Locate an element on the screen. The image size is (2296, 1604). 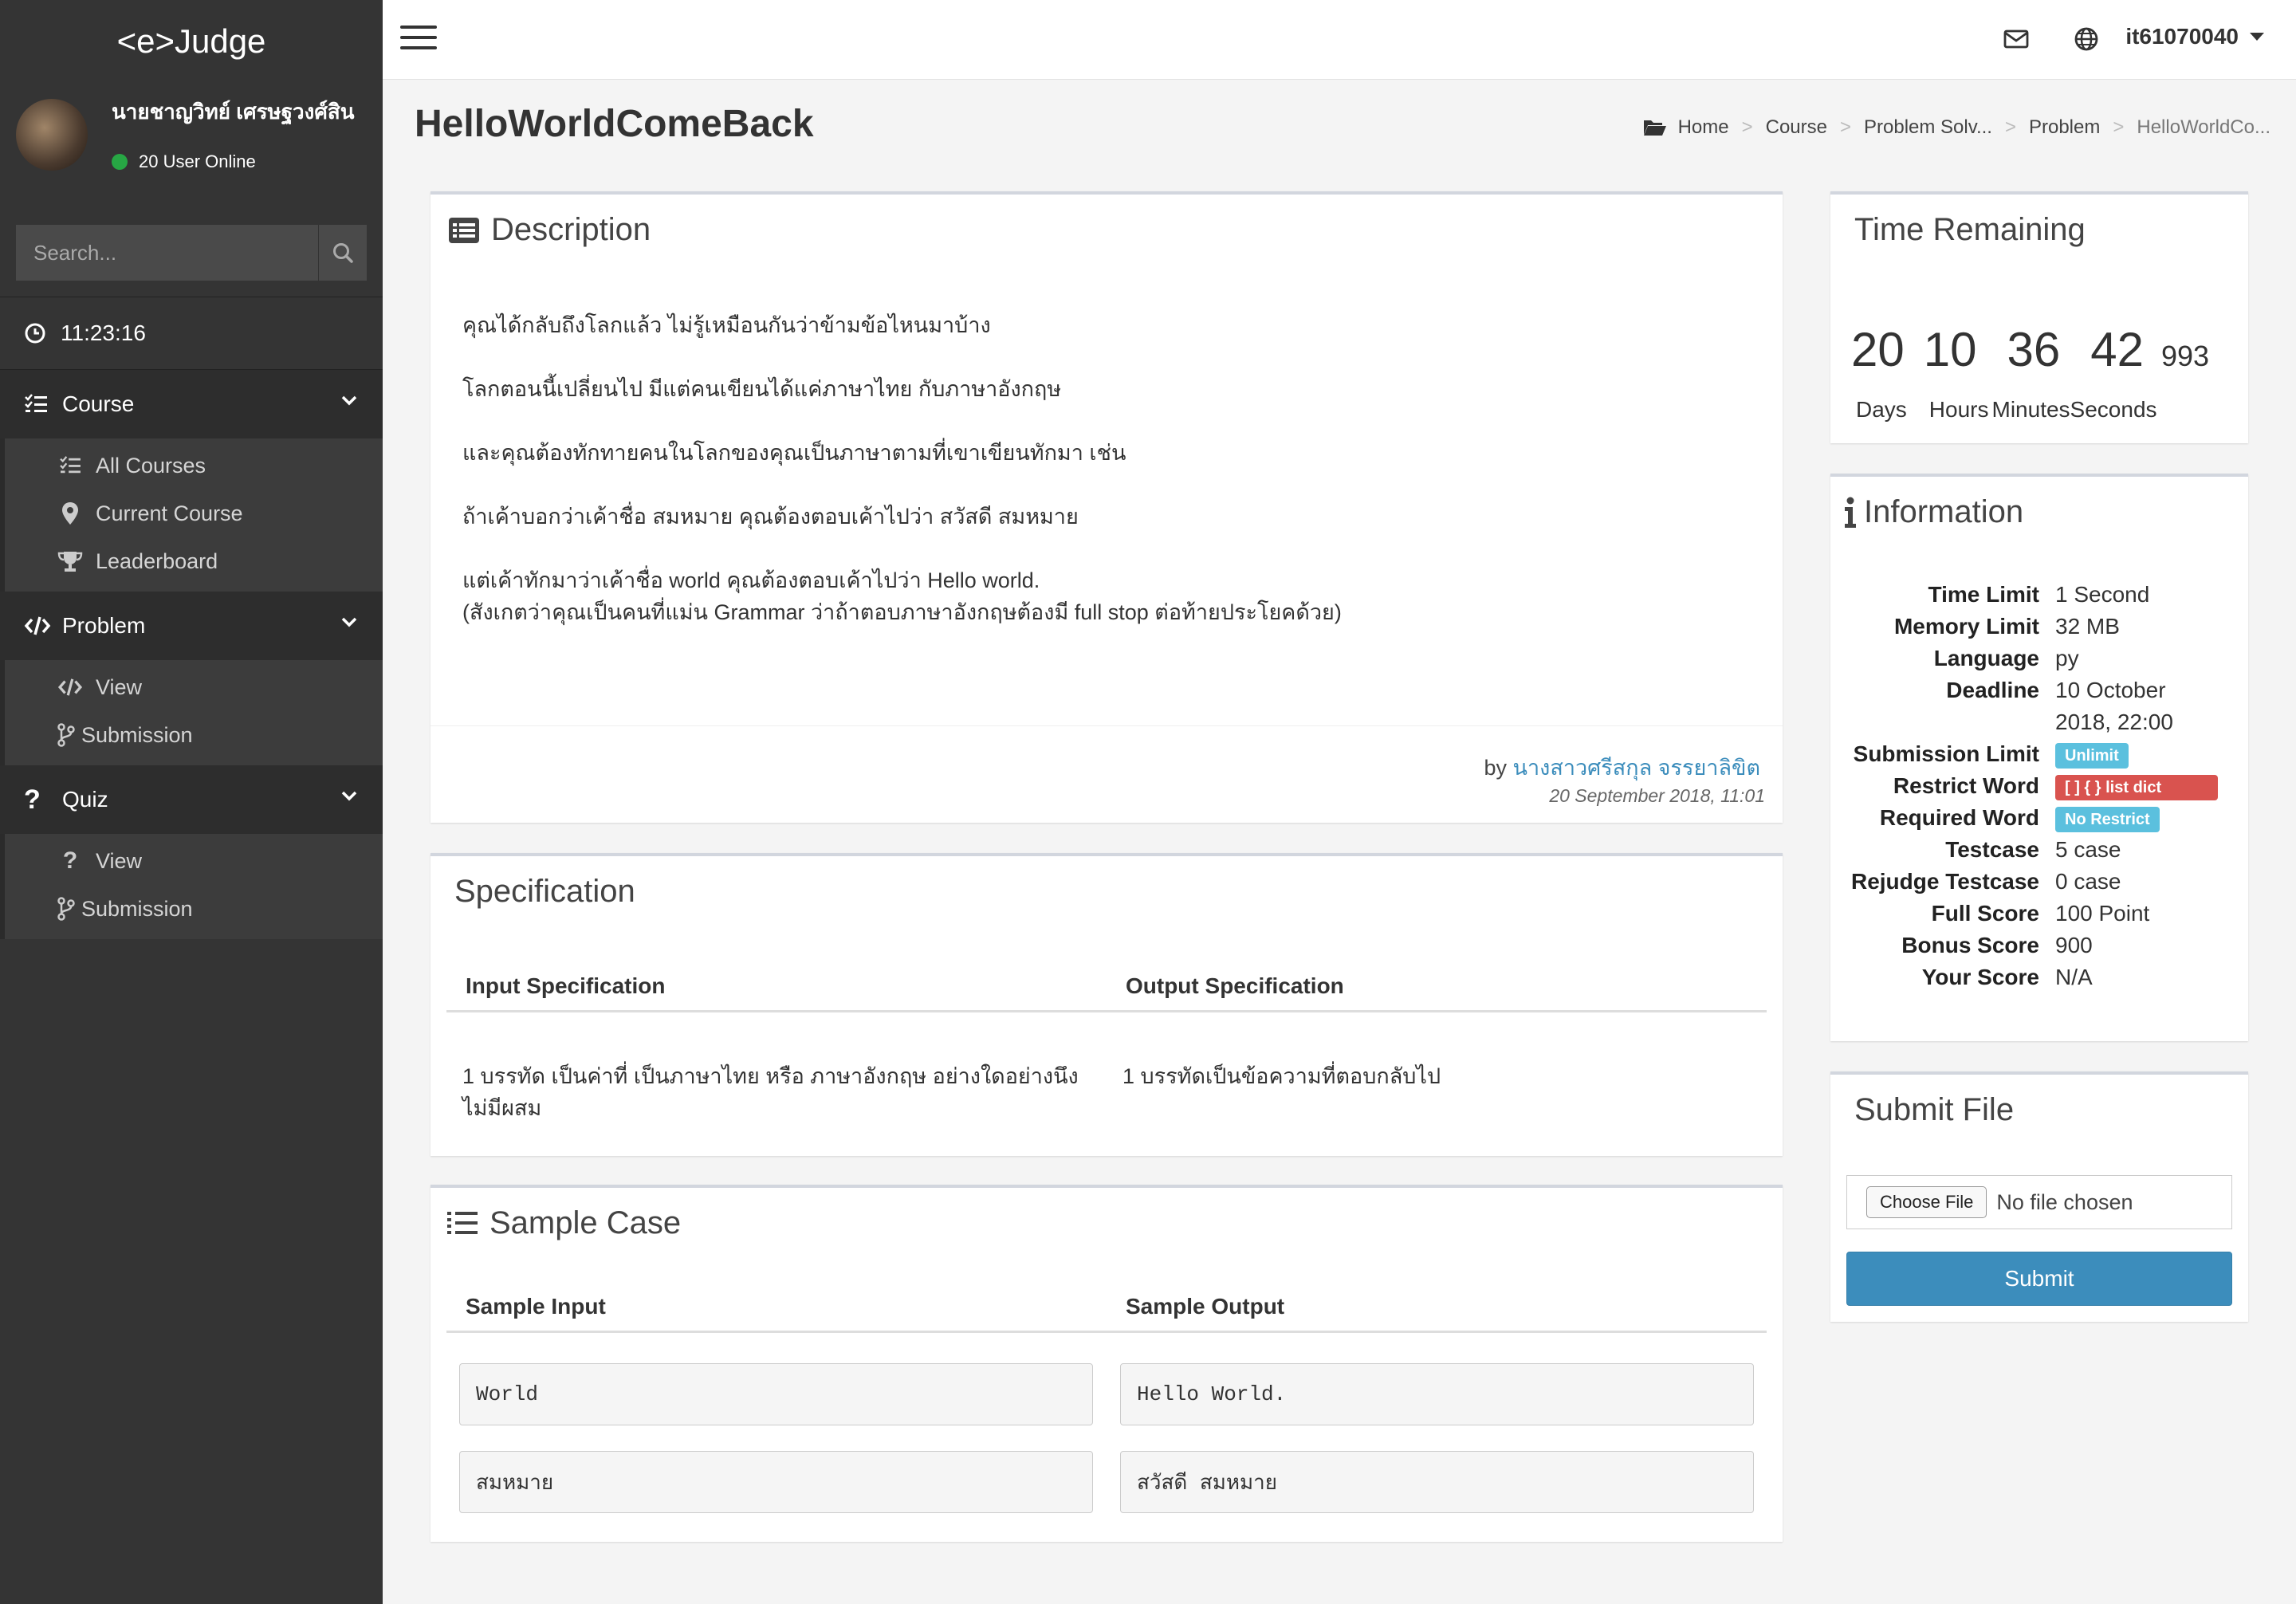
info-value: 100 Point is located at coordinates (2102, 913).